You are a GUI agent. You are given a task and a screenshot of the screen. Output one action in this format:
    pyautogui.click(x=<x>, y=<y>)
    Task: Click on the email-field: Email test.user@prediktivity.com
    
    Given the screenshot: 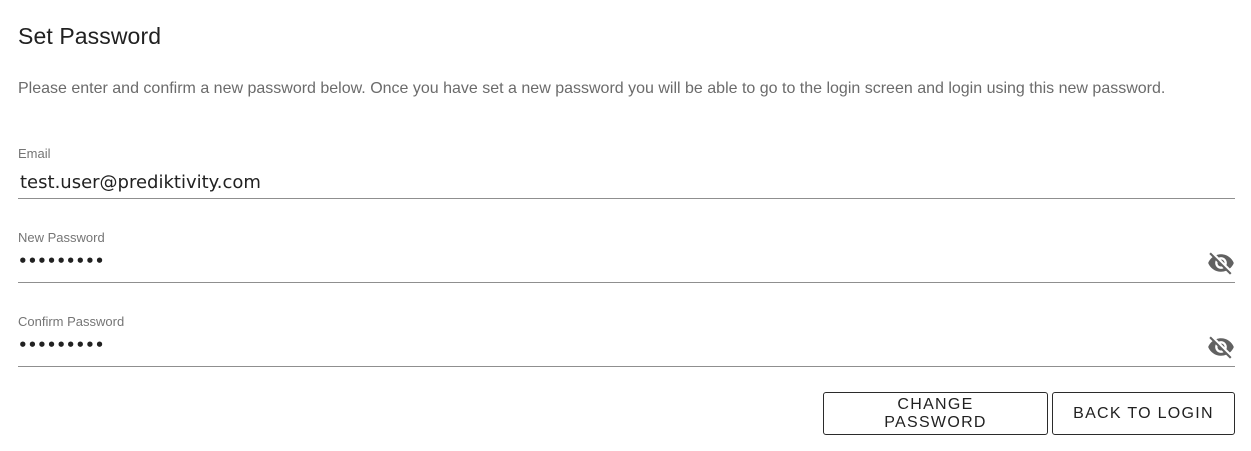 What is the action you would take?
    pyautogui.click(x=626, y=172)
    